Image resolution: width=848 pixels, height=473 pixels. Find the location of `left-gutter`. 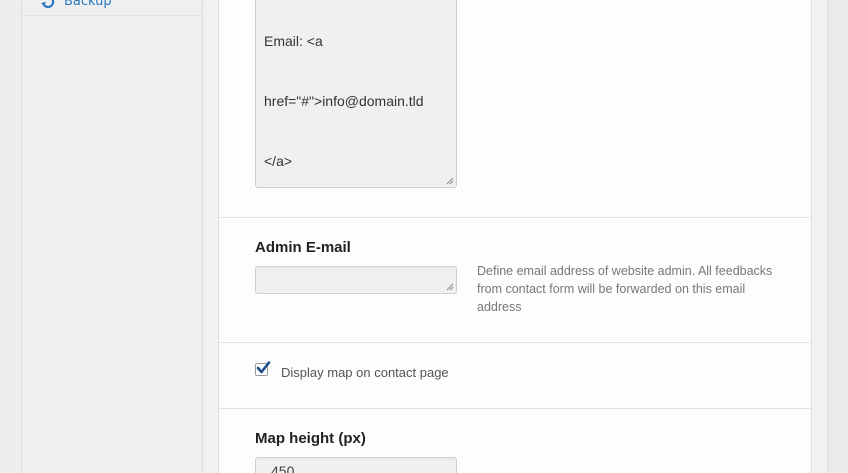

left-gutter is located at coordinates (11, 236).